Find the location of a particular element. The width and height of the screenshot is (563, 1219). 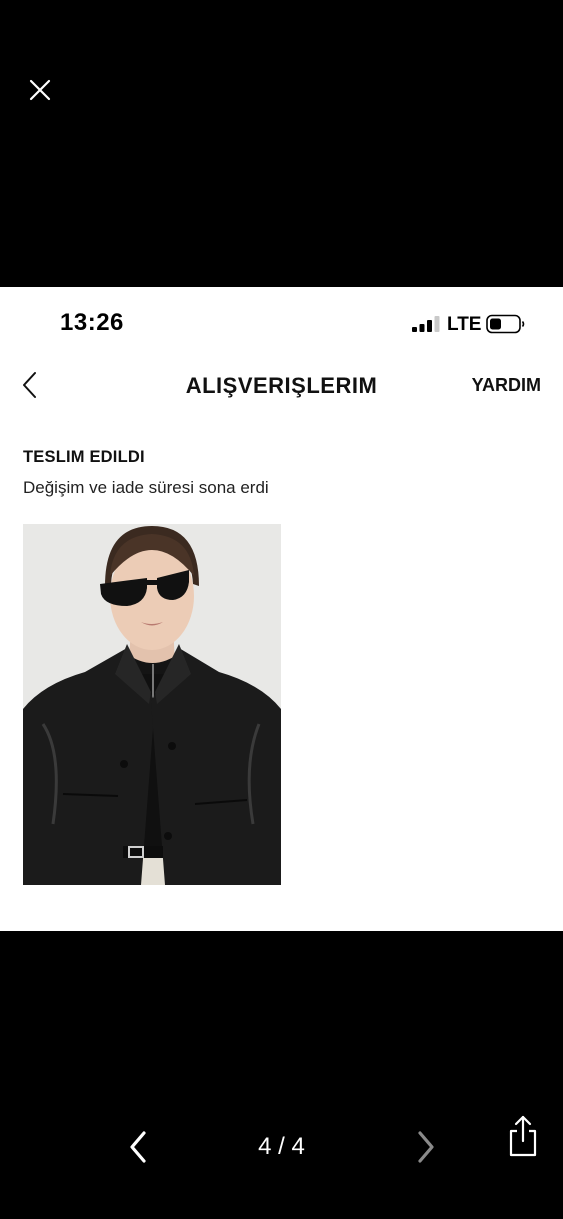

order-status-label: TESLIM EDILDI is located at coordinates (84, 457).